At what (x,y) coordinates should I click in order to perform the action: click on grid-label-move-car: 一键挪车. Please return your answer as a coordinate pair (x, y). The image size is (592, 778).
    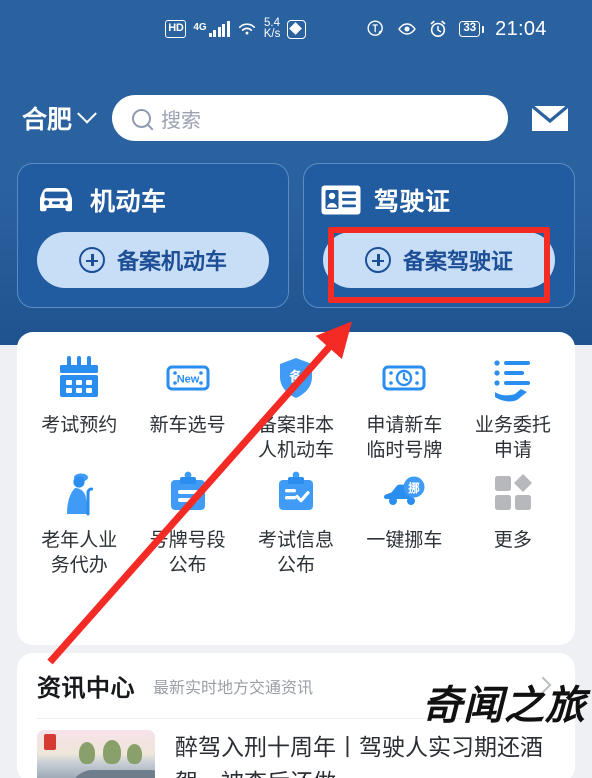
    Looking at the image, I should click on (404, 540).